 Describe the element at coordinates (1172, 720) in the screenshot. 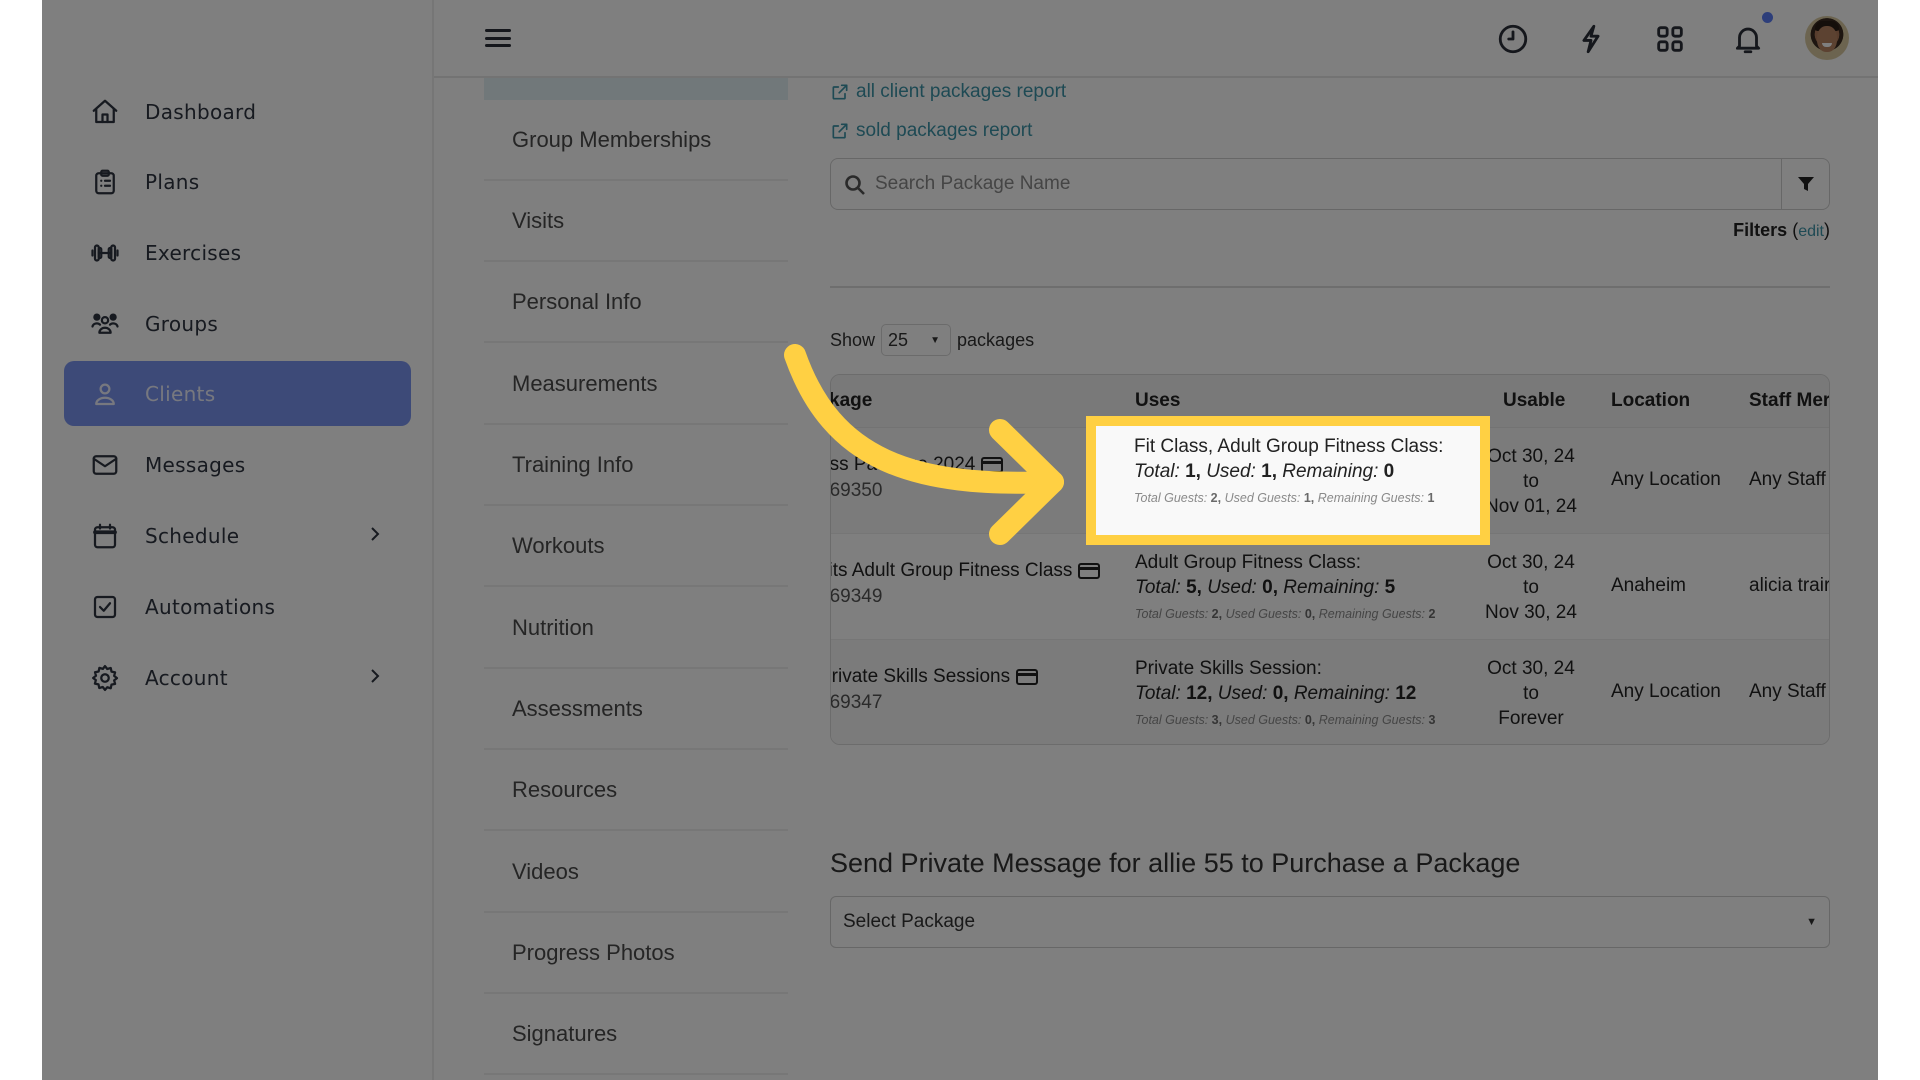

I see `count-label: Total Guests:` at that location.